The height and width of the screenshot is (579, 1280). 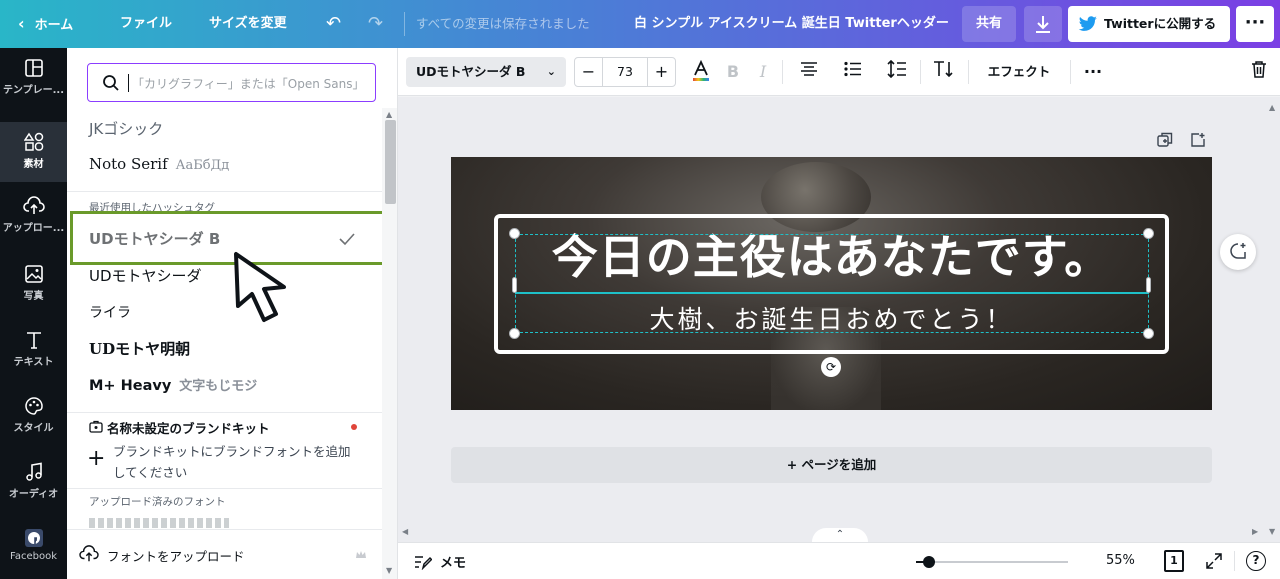 What do you see at coordinates (146, 24) in the screenshot?
I see `file-menu: ファイル` at bounding box center [146, 24].